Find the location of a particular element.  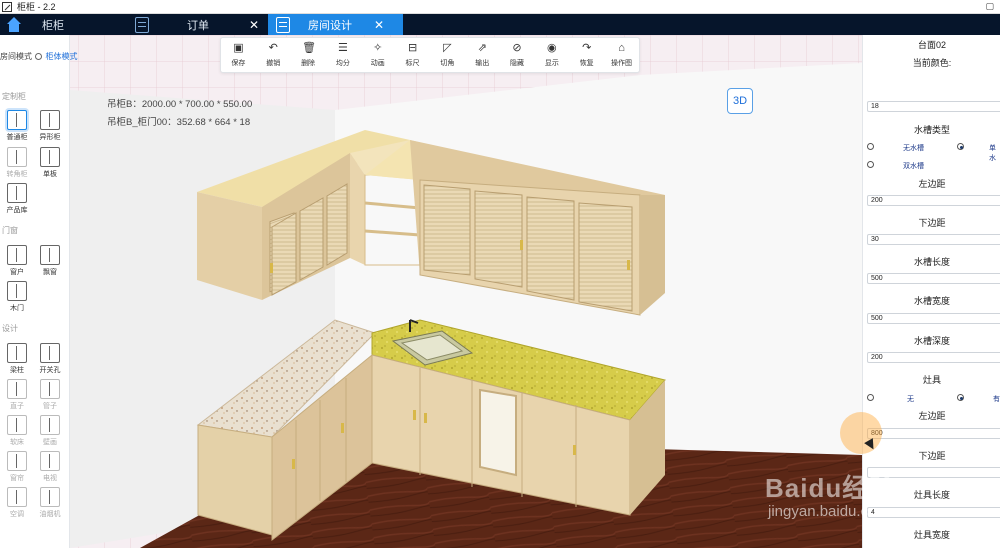

item-label: 窗帘 is located at coordinates (17, 478).